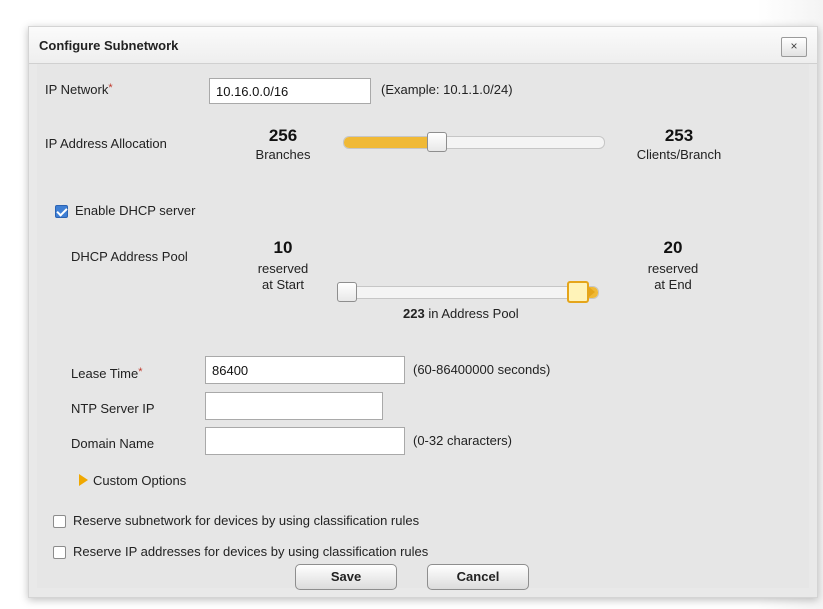 This screenshot has width=823, height=609. Describe the element at coordinates (592, 292) in the screenshot. I see `end-thumb-arrow-icon` at that location.